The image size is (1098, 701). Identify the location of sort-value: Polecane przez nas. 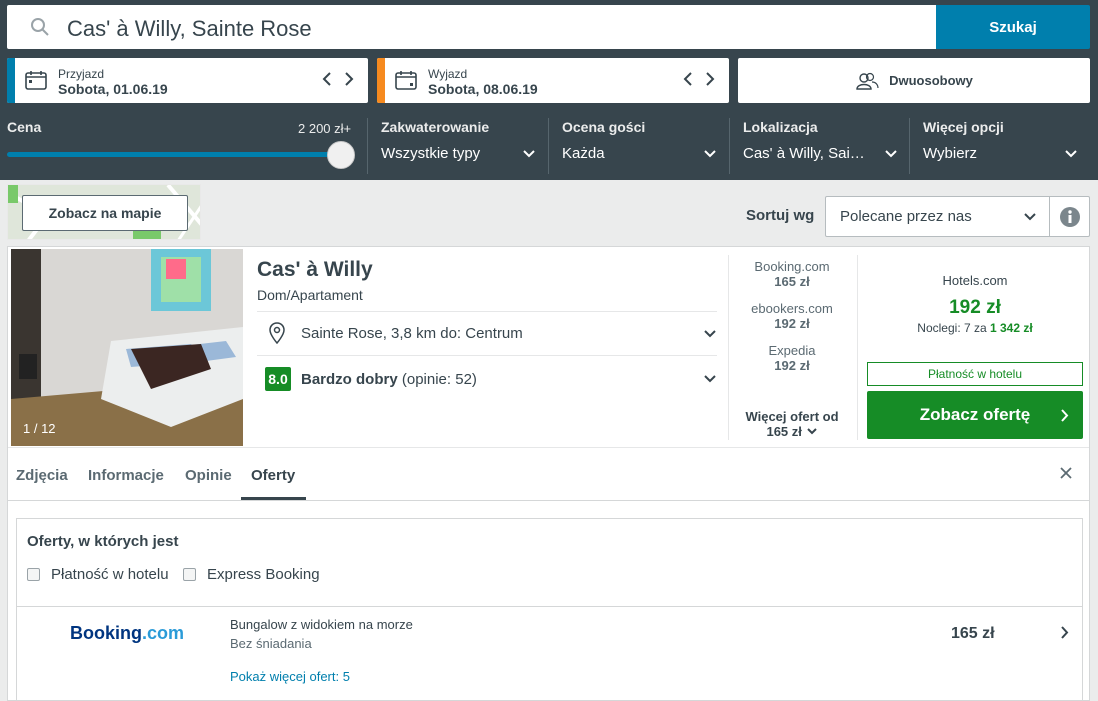
(906, 216).